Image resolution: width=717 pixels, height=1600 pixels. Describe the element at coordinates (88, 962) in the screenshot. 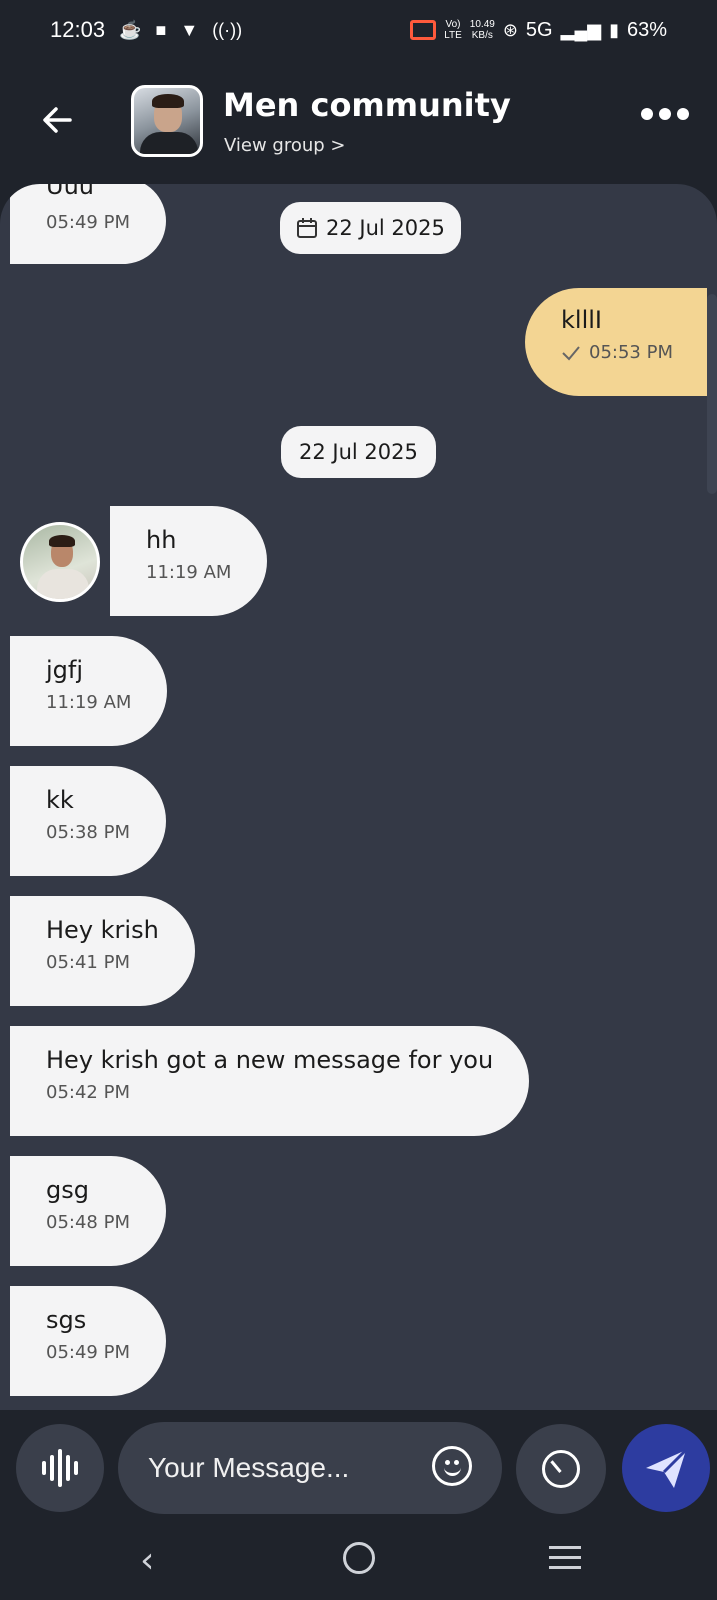

I see `message-time: 05:41 PM` at that location.